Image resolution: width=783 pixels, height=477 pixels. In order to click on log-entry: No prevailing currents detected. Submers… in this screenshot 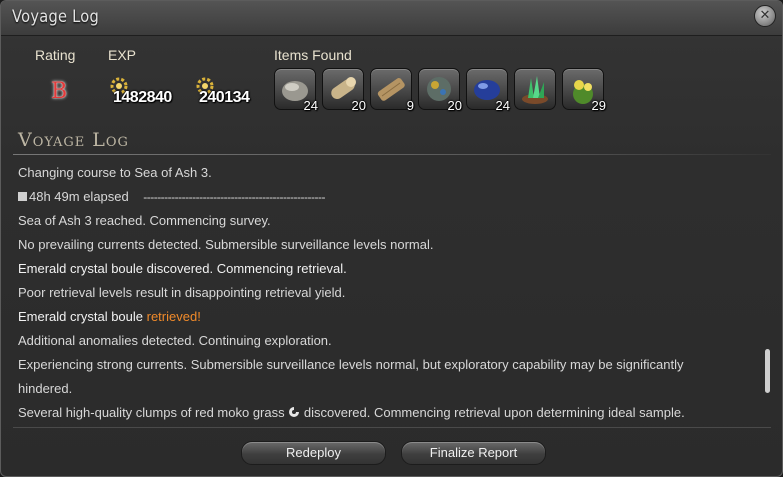, I will do `click(226, 244)`.